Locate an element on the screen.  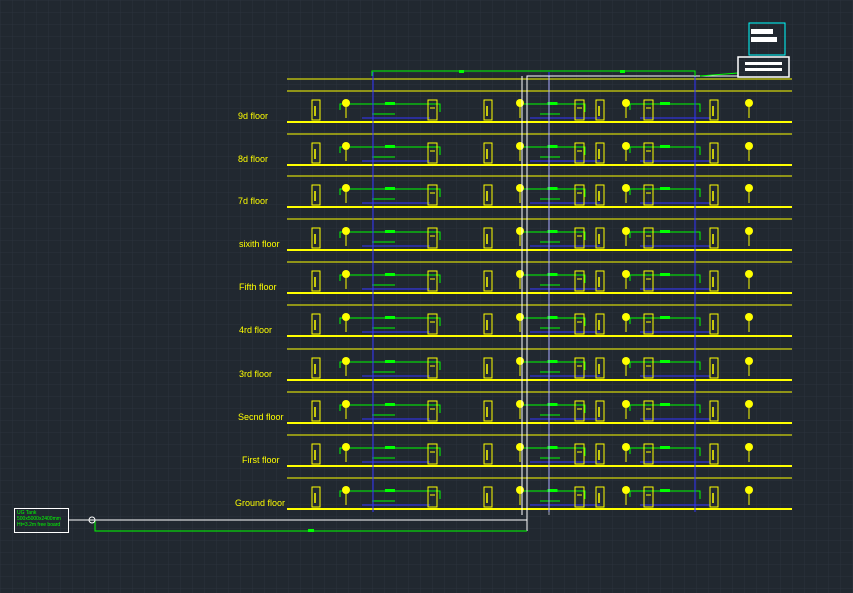
floor-label: Secnd floor is located at coordinates (261, 417).